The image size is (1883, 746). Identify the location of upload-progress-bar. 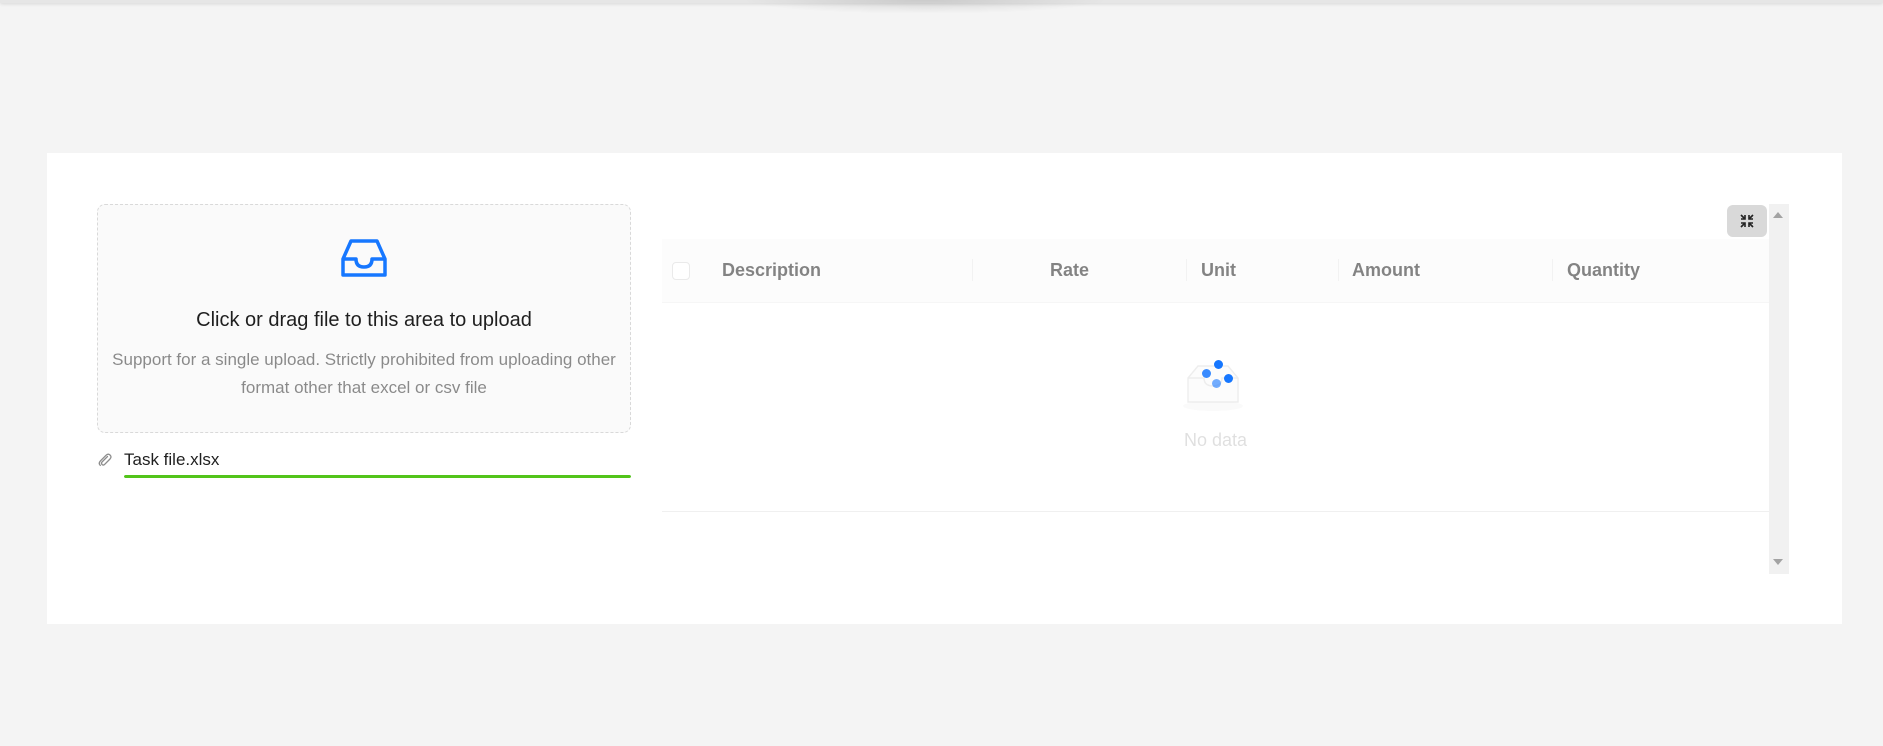
(377, 476).